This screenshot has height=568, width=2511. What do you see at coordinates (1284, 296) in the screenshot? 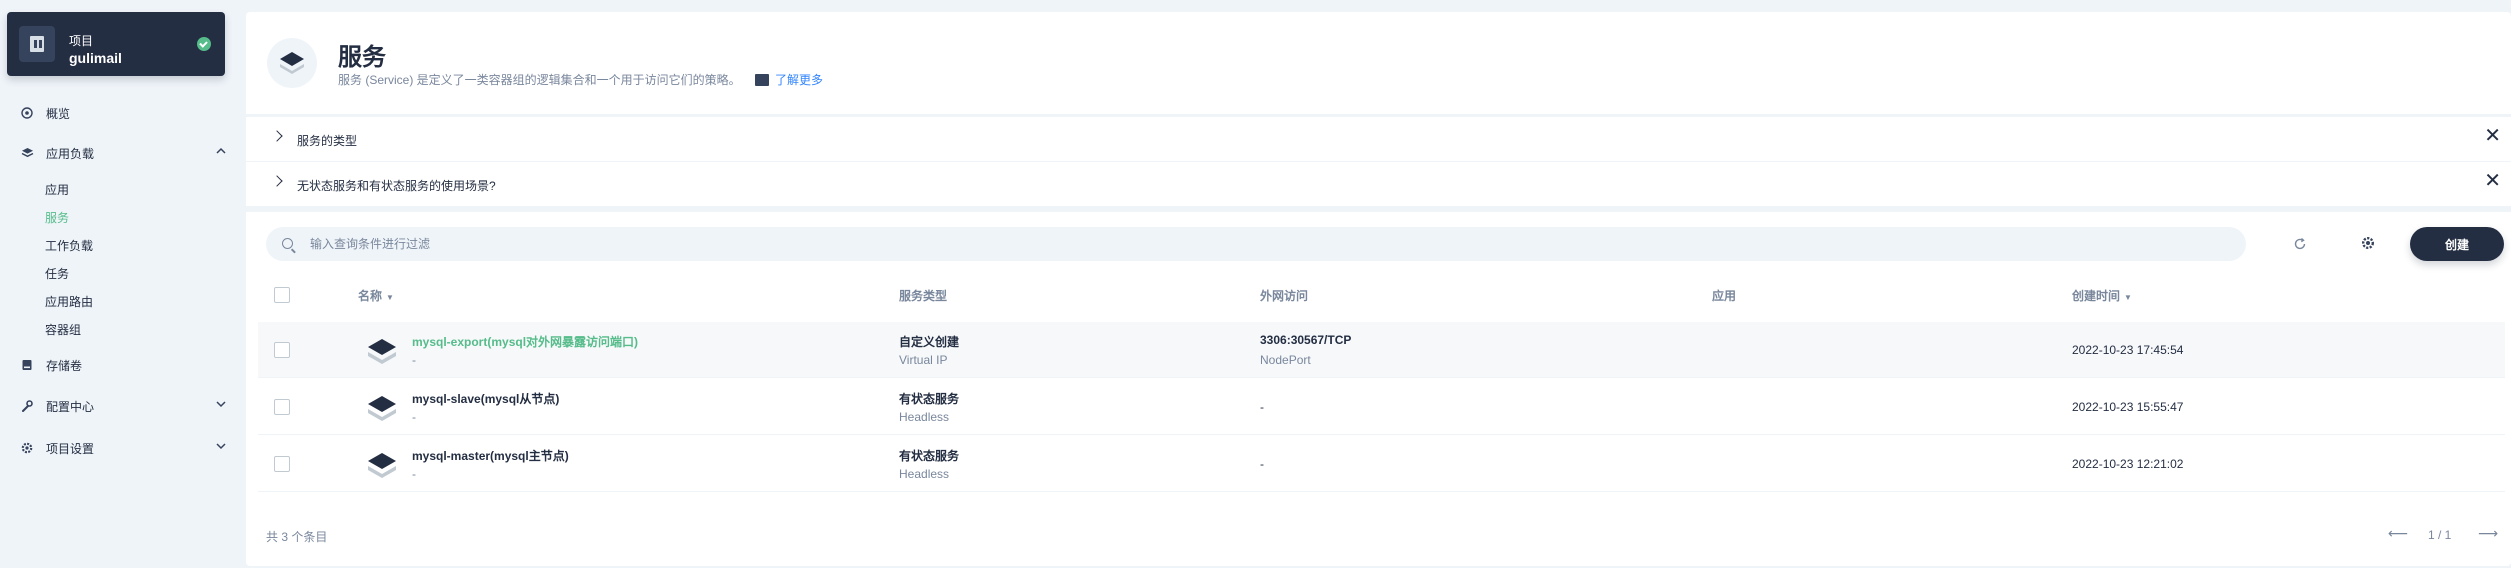
I see `column-header-access: 外网访问` at bounding box center [1284, 296].